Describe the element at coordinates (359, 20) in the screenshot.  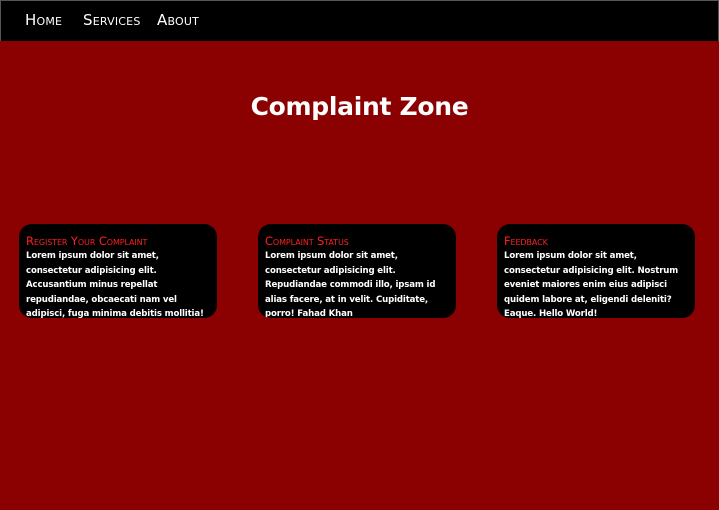
I see `top-navbar: Home Services About` at that location.